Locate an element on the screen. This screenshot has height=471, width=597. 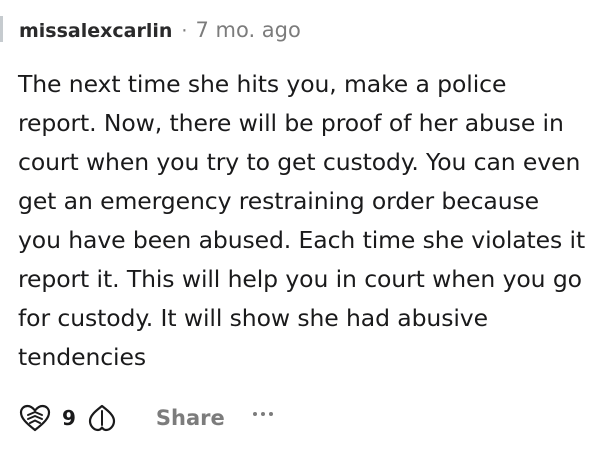
share-button: Share is located at coordinates (190, 418).